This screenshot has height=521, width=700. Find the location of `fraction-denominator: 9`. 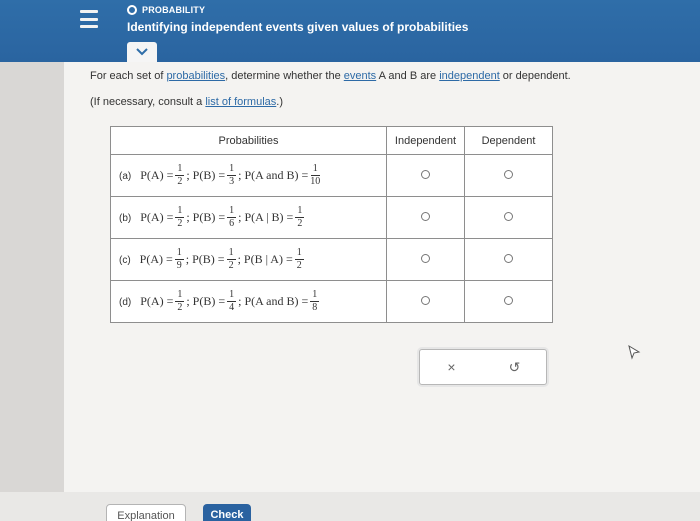

fraction-denominator: 9 is located at coordinates (179, 265).